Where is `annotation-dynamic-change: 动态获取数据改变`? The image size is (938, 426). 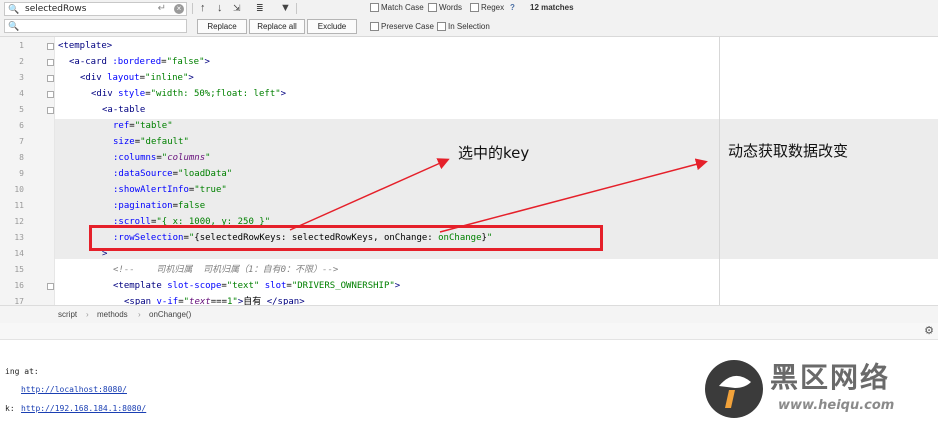
annotation-dynamic-change: 动态获取数据改变 is located at coordinates (788, 151).